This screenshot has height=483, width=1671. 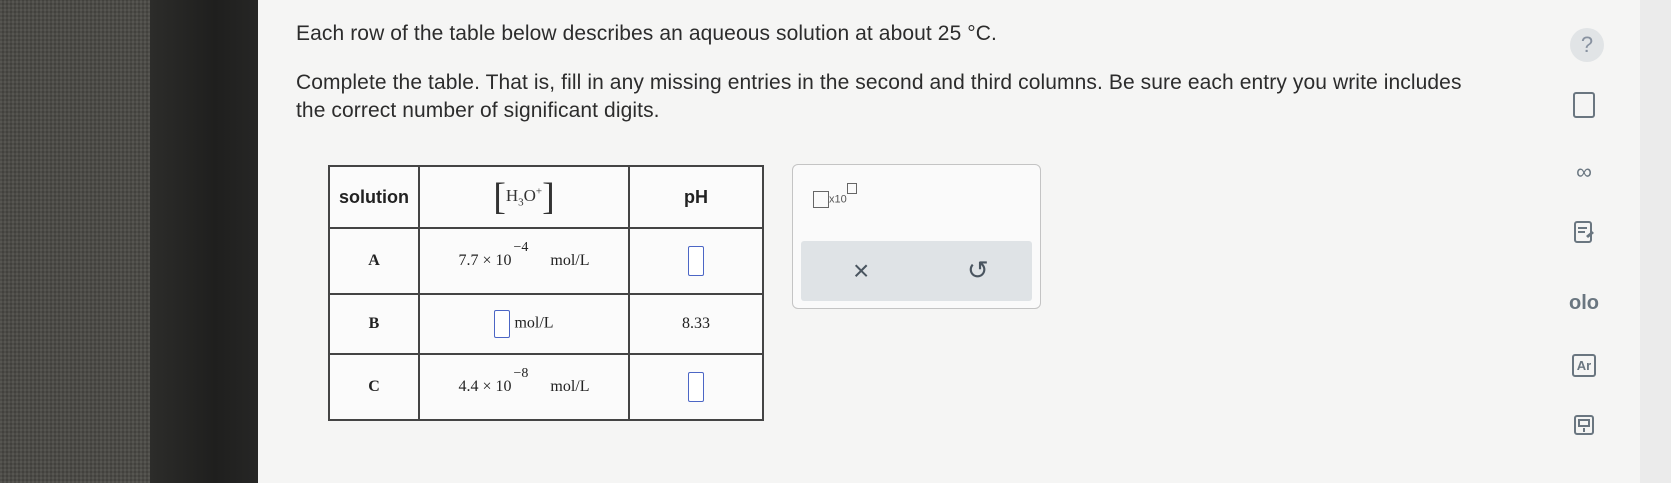 What do you see at coordinates (861, 271) in the screenshot?
I see `clear-button: ×` at bounding box center [861, 271].